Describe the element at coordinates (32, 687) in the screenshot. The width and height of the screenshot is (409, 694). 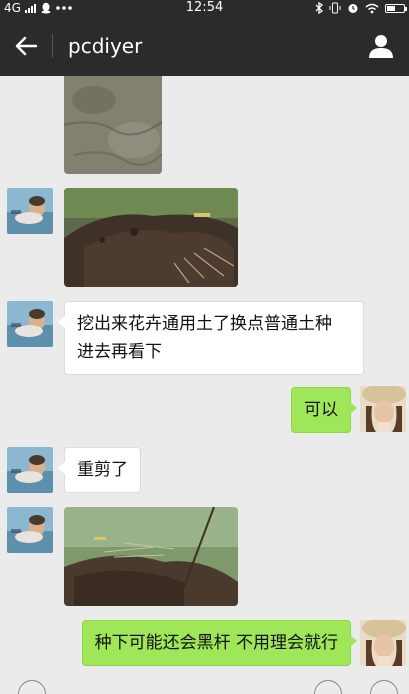
I see `voice-toggle-icon` at that location.